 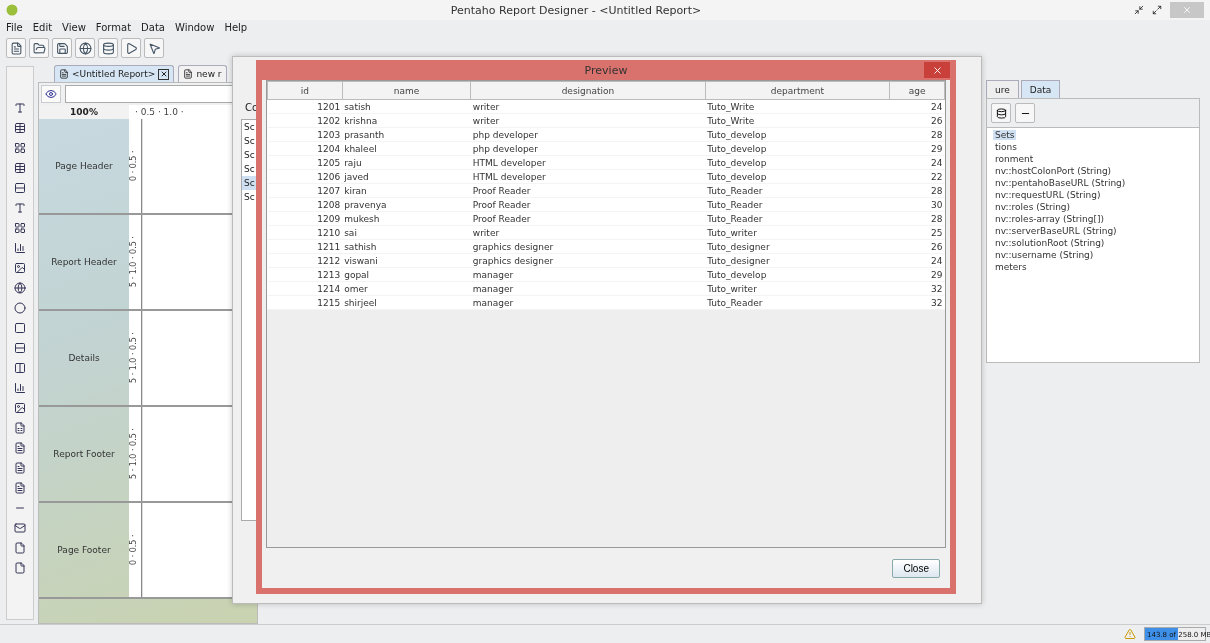 What do you see at coordinates (406, 90) in the screenshot?
I see `column-header: name` at bounding box center [406, 90].